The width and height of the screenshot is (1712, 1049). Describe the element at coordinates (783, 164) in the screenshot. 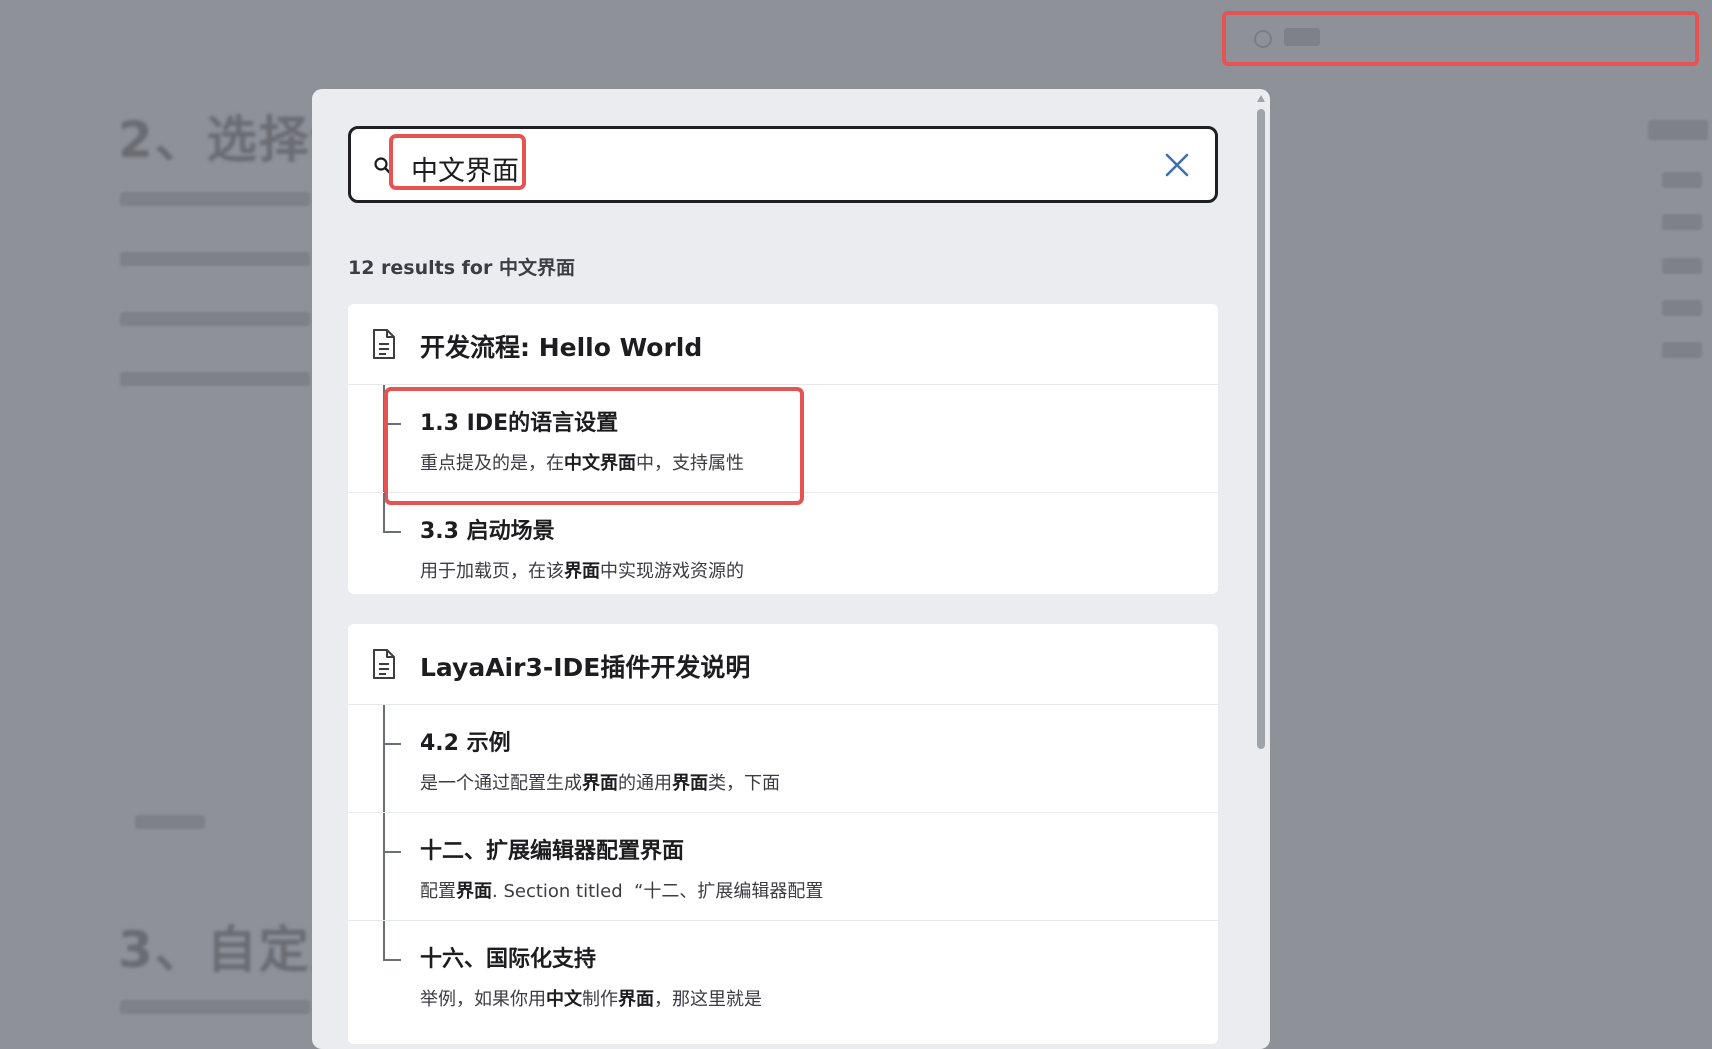

I see `search-input: 中文界面` at that location.